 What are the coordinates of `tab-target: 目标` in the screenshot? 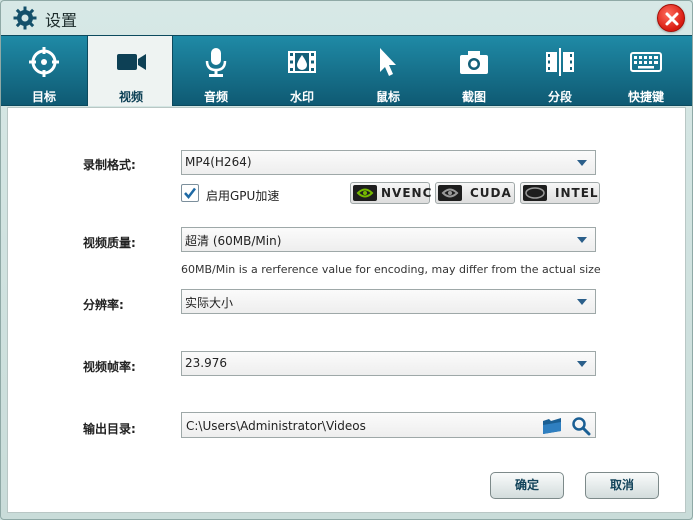 It's located at (44, 71).